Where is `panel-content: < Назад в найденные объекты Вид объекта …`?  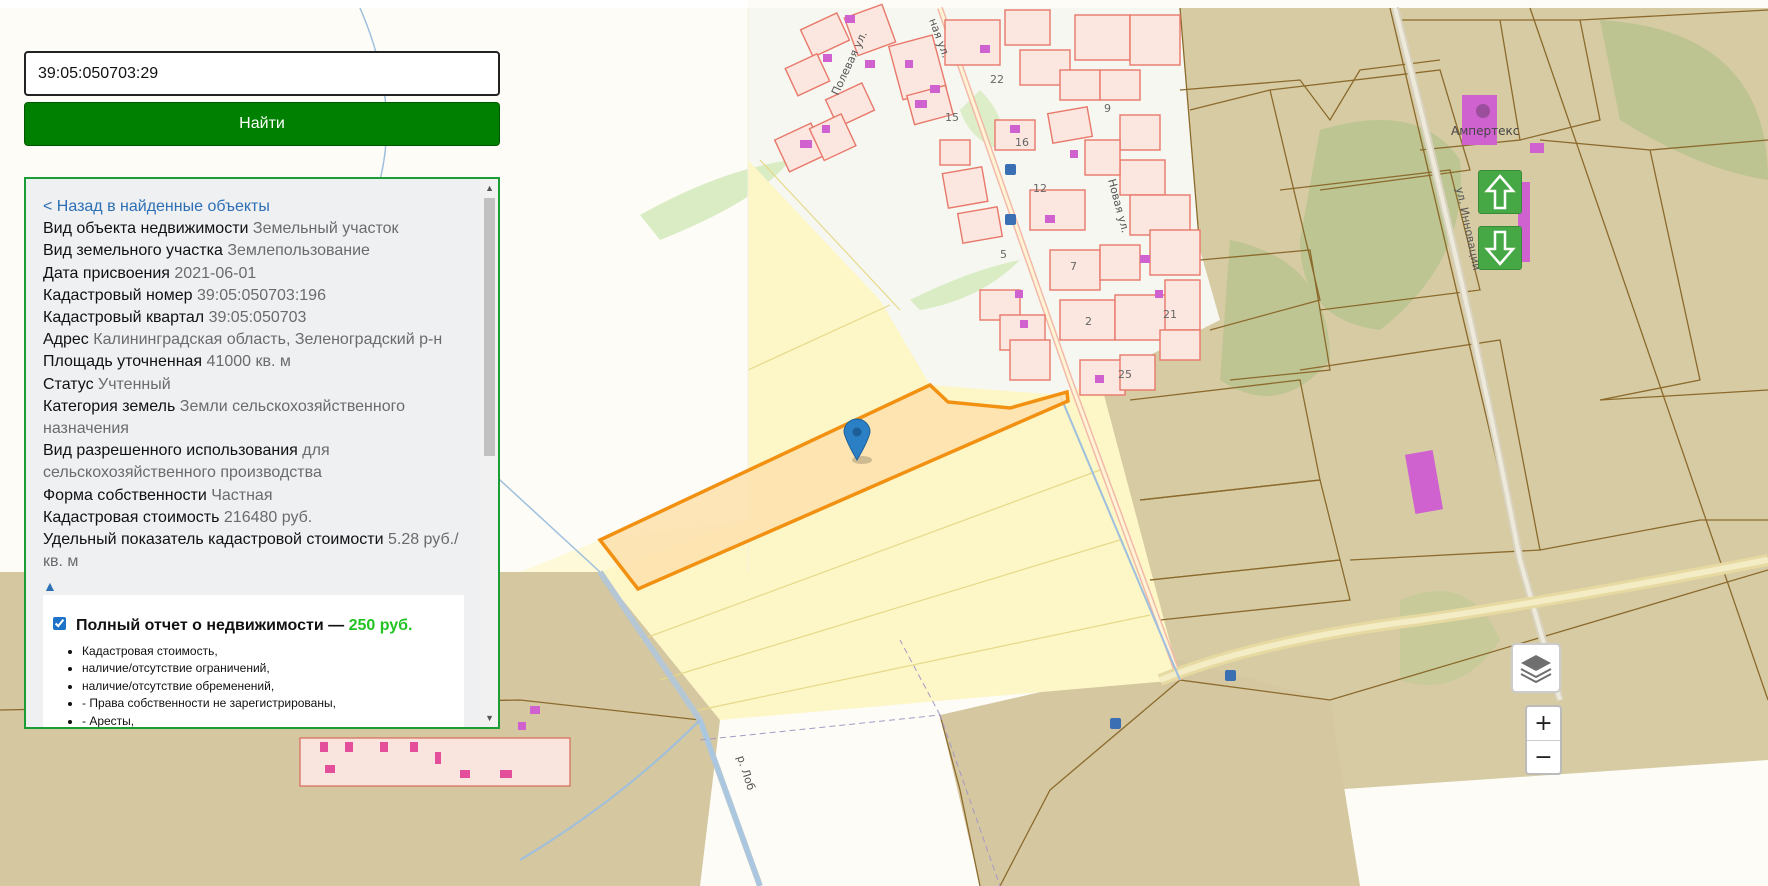
panel-content: < Назад в найденные объекты Вид объекта … is located at coordinates (254, 397).